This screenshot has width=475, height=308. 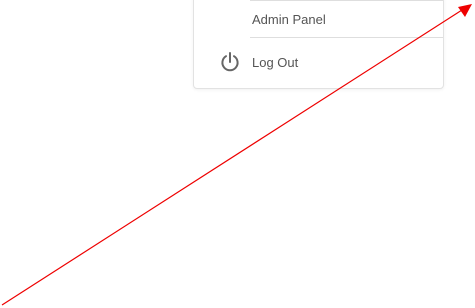 I want to click on menu-item-admin-panel: Admin Panel, so click(x=318, y=19).